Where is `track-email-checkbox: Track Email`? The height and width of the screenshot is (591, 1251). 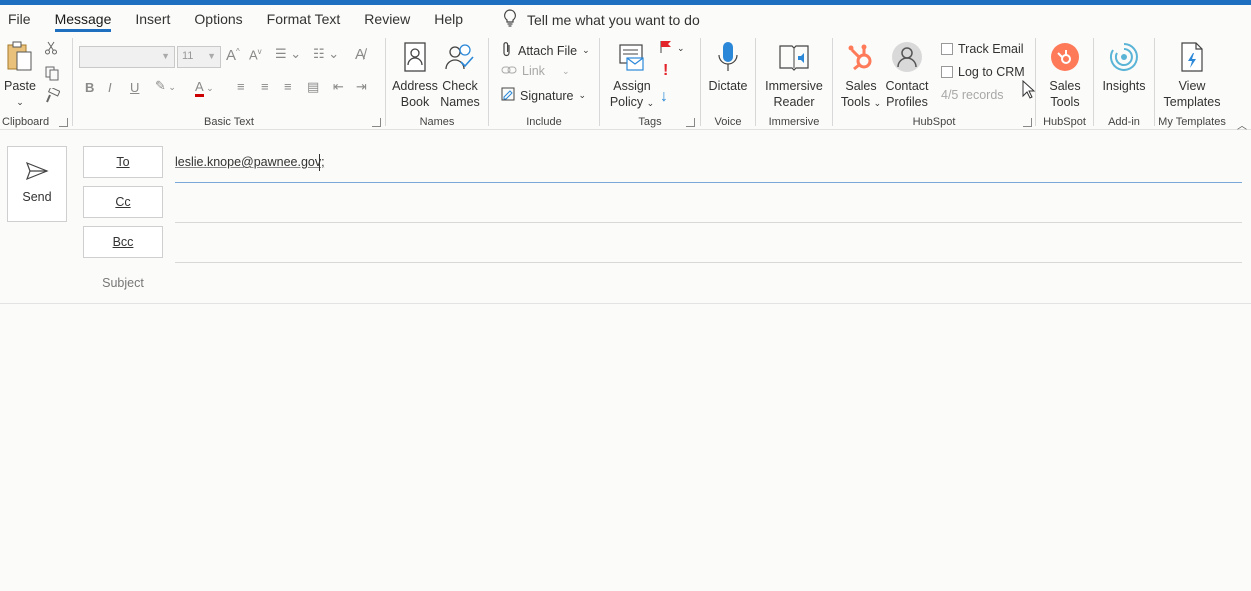
track-email-checkbox: Track Email is located at coordinates (982, 49).